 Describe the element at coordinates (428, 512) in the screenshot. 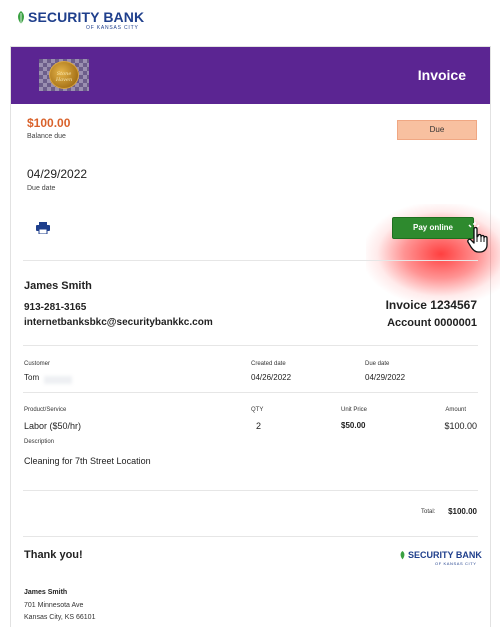

I see `total-label: Total:` at that location.